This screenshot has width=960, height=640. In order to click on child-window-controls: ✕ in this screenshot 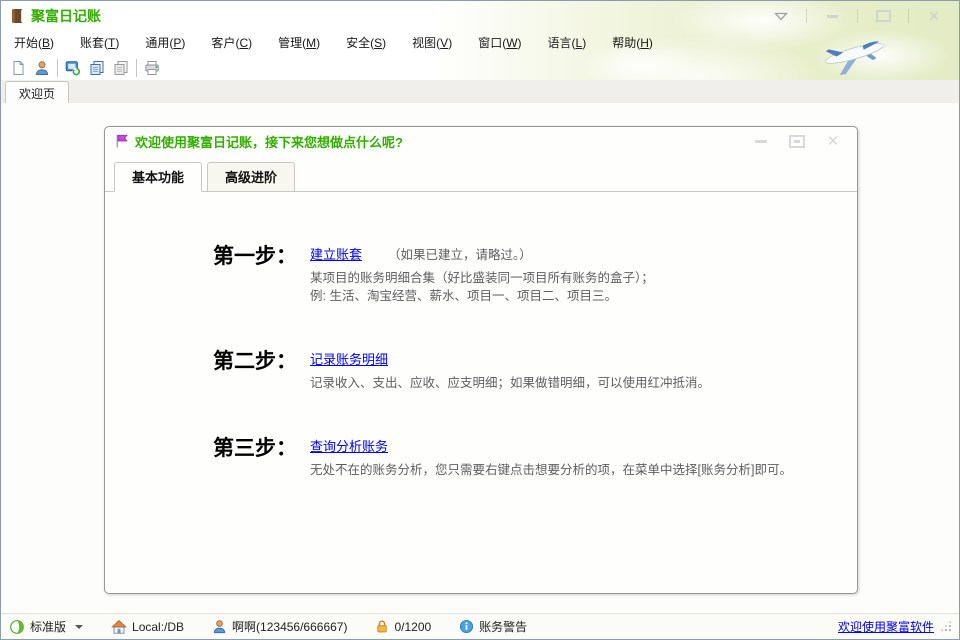, I will do `click(799, 141)`.